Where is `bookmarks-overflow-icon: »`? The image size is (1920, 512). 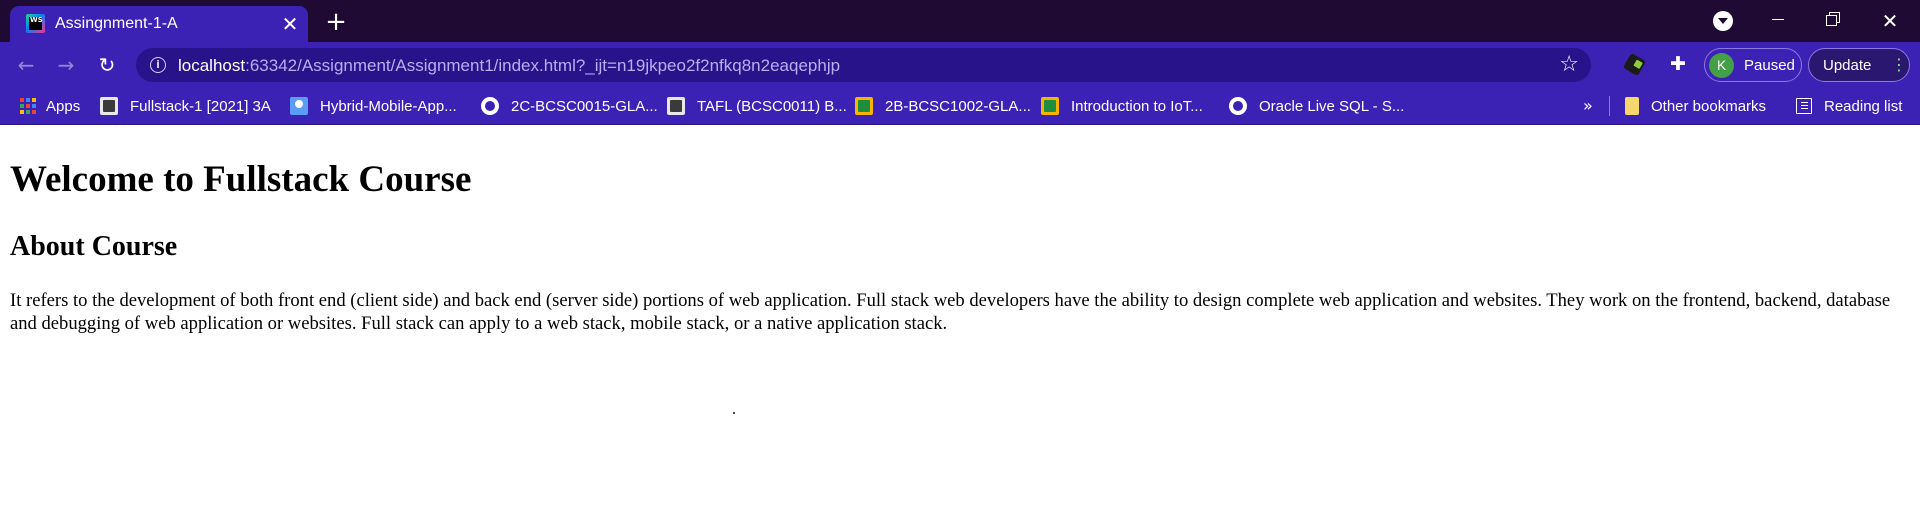 bookmarks-overflow-icon: » is located at coordinates (1588, 105).